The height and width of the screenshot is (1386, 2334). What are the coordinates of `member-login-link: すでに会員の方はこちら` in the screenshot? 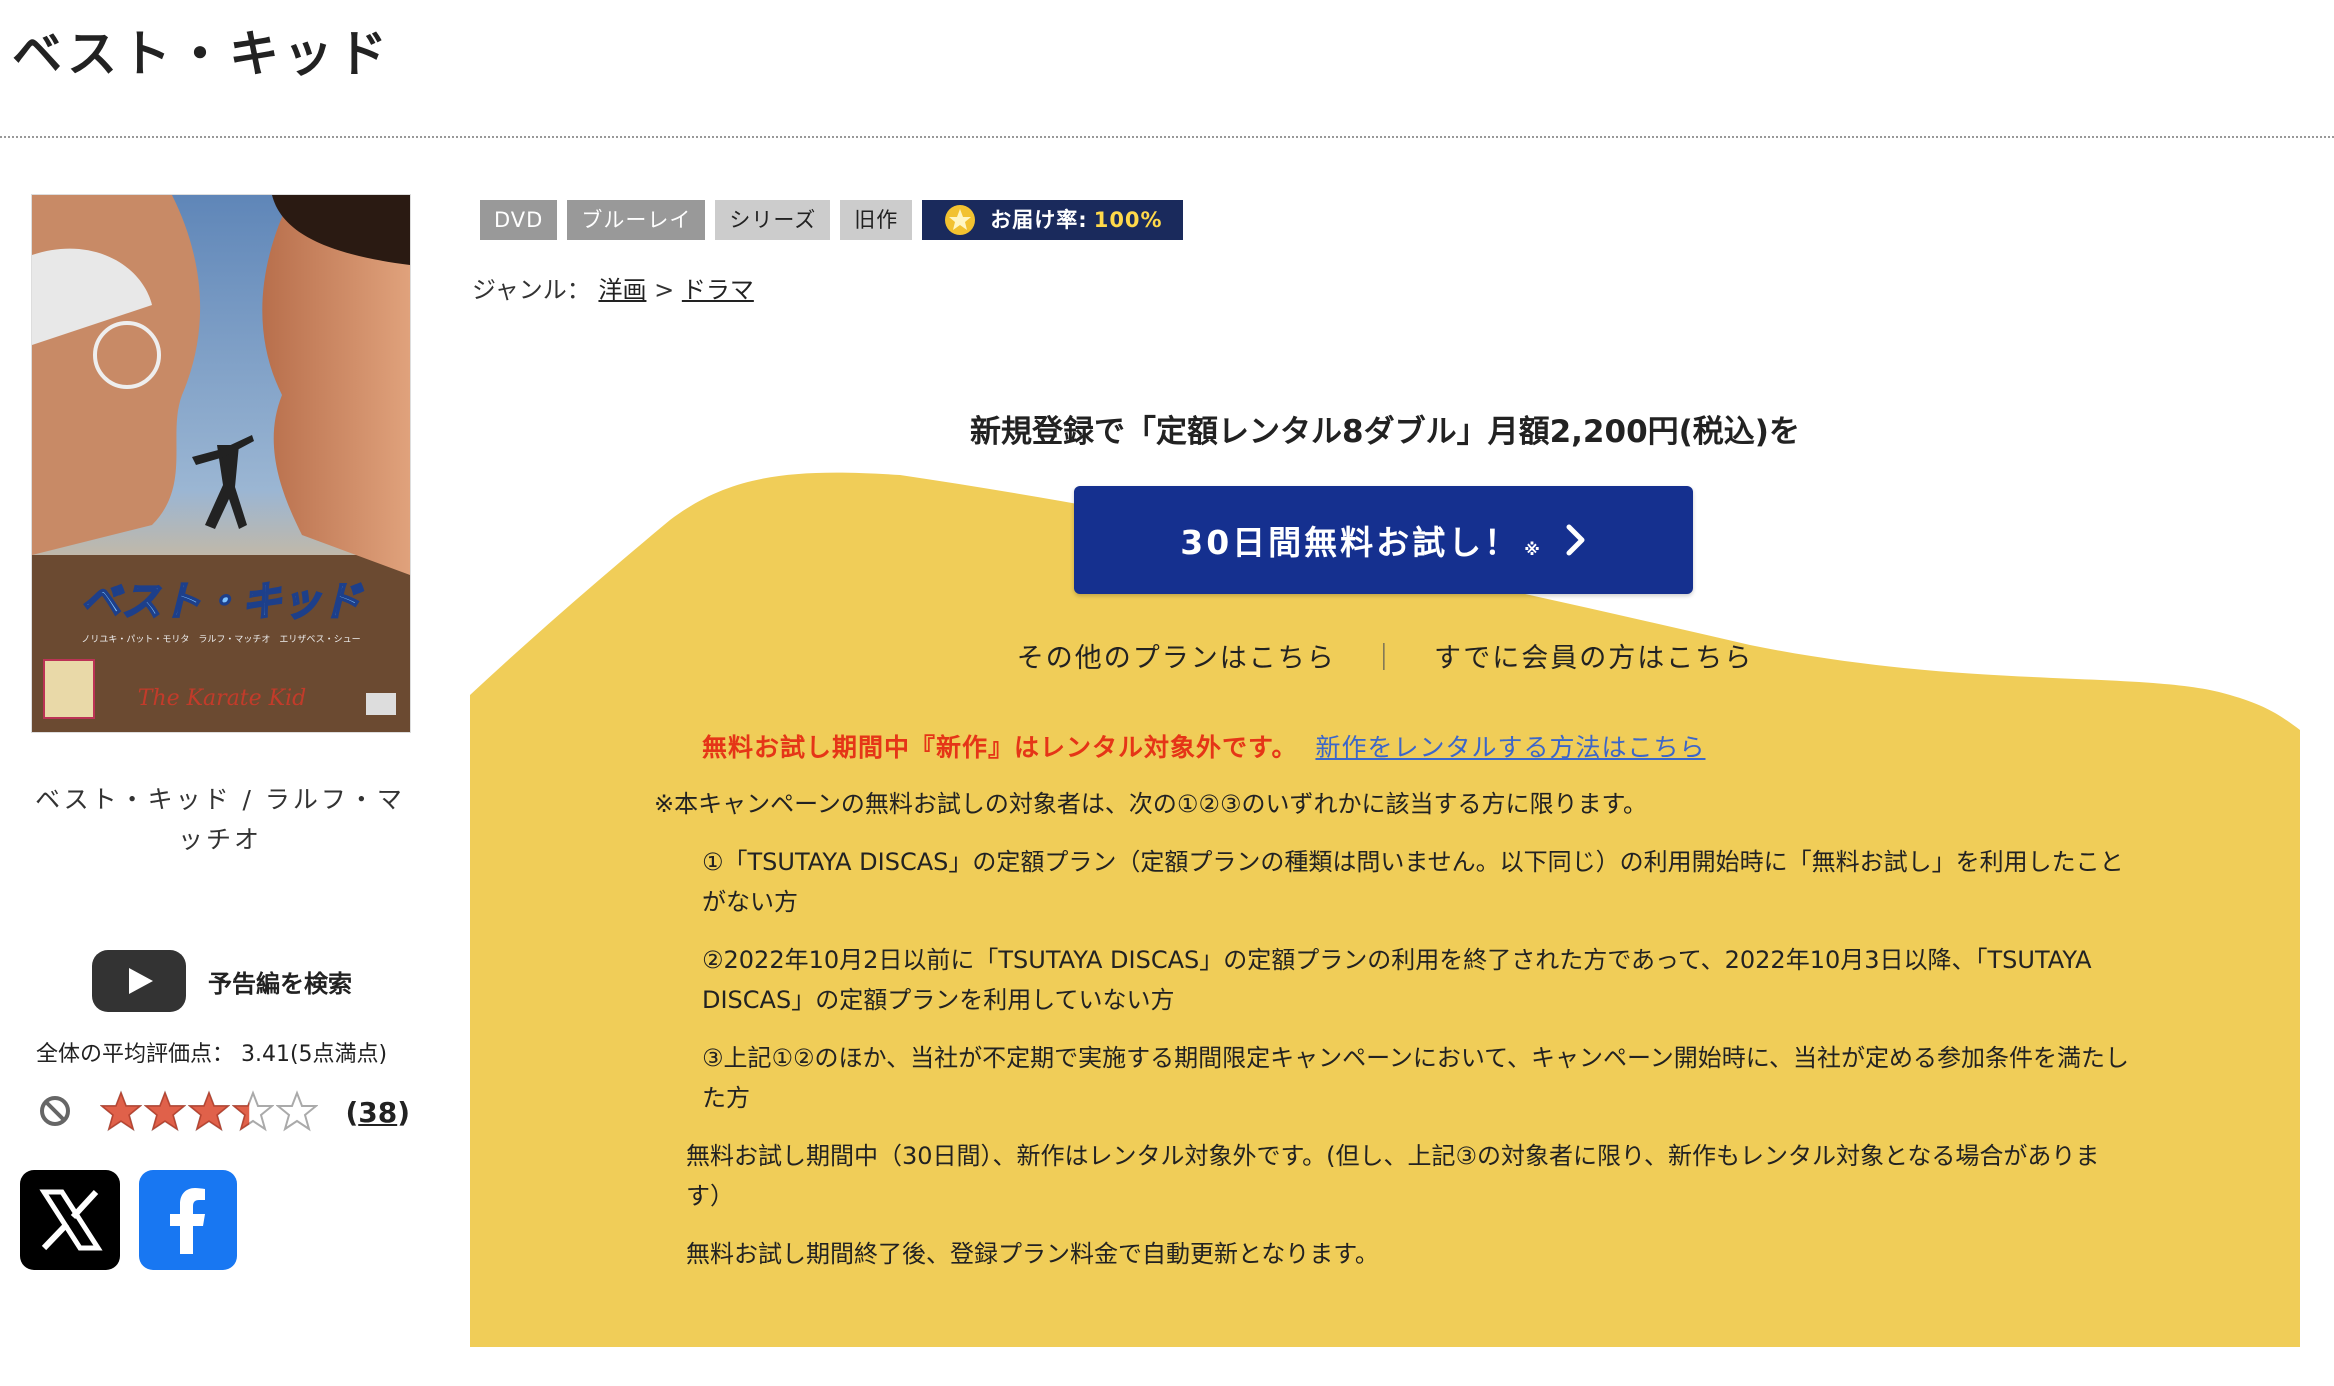 It's located at (1593, 658).